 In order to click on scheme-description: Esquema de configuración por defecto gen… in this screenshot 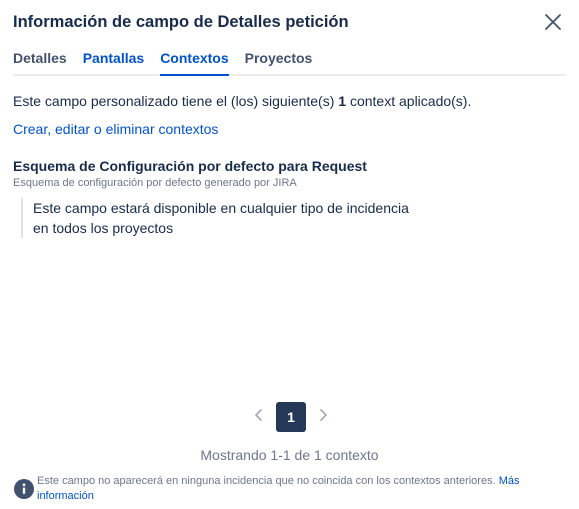, I will do `click(155, 183)`.